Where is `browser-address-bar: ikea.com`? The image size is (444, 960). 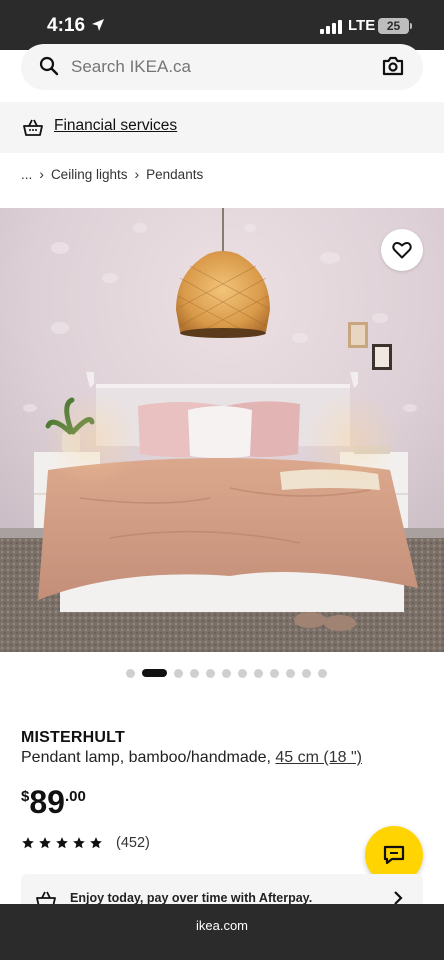 browser-address-bar: ikea.com is located at coordinates (222, 932).